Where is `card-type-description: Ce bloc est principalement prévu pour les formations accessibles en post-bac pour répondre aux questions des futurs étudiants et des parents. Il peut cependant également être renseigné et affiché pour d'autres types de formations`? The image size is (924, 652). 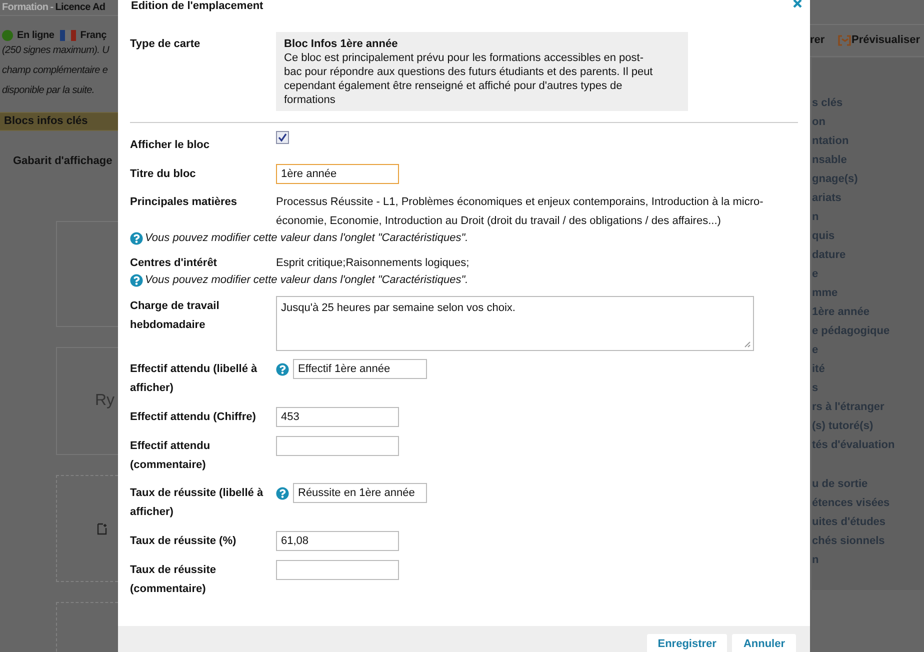 card-type-description: Ce bloc est principalement prévu pour les formations accessibles en post-bac pour répondre aux questions des futurs étudiants et des parents. Il peut cependant également être renseigné et affiché pour d'autres types de formations is located at coordinates (469, 79).